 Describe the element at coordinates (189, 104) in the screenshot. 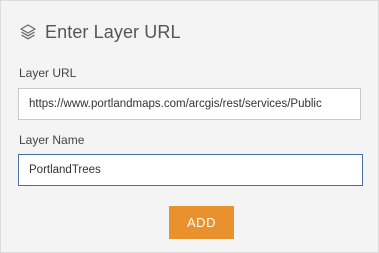

I see `layer-url-input` at that location.